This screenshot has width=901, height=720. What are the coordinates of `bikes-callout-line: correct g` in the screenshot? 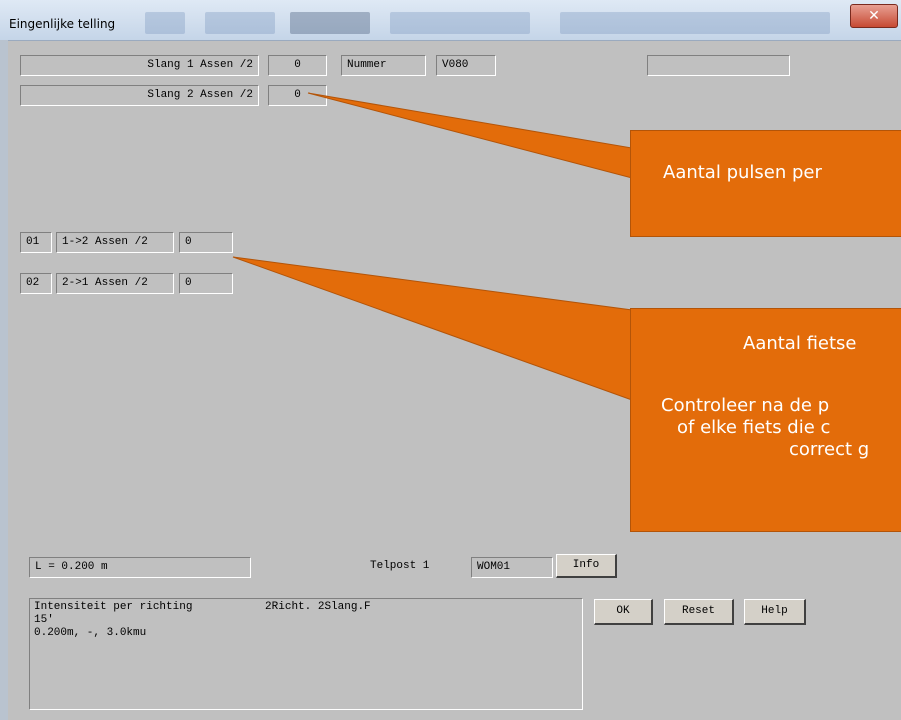 It's located at (829, 449).